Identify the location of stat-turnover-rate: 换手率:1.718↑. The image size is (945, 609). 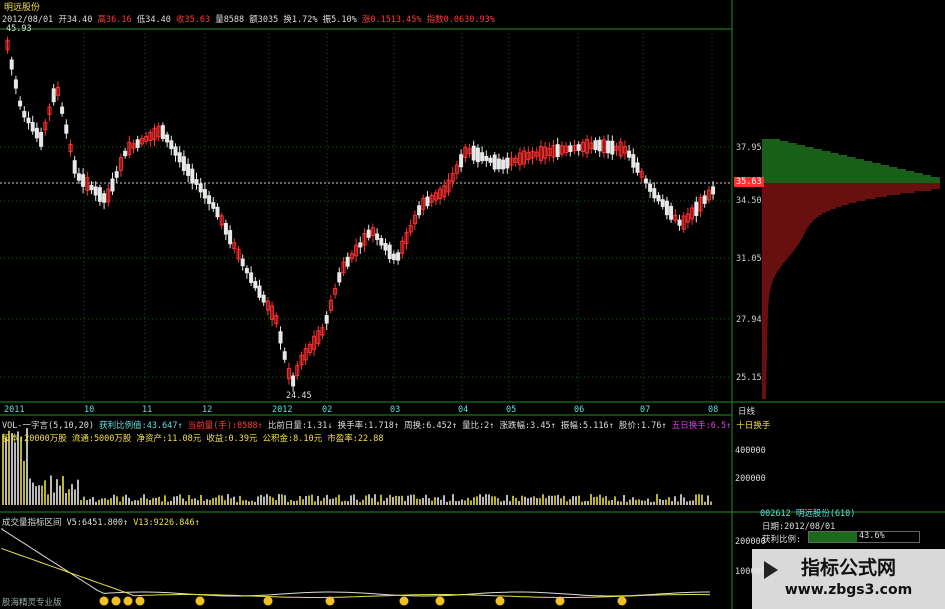
(368, 426).